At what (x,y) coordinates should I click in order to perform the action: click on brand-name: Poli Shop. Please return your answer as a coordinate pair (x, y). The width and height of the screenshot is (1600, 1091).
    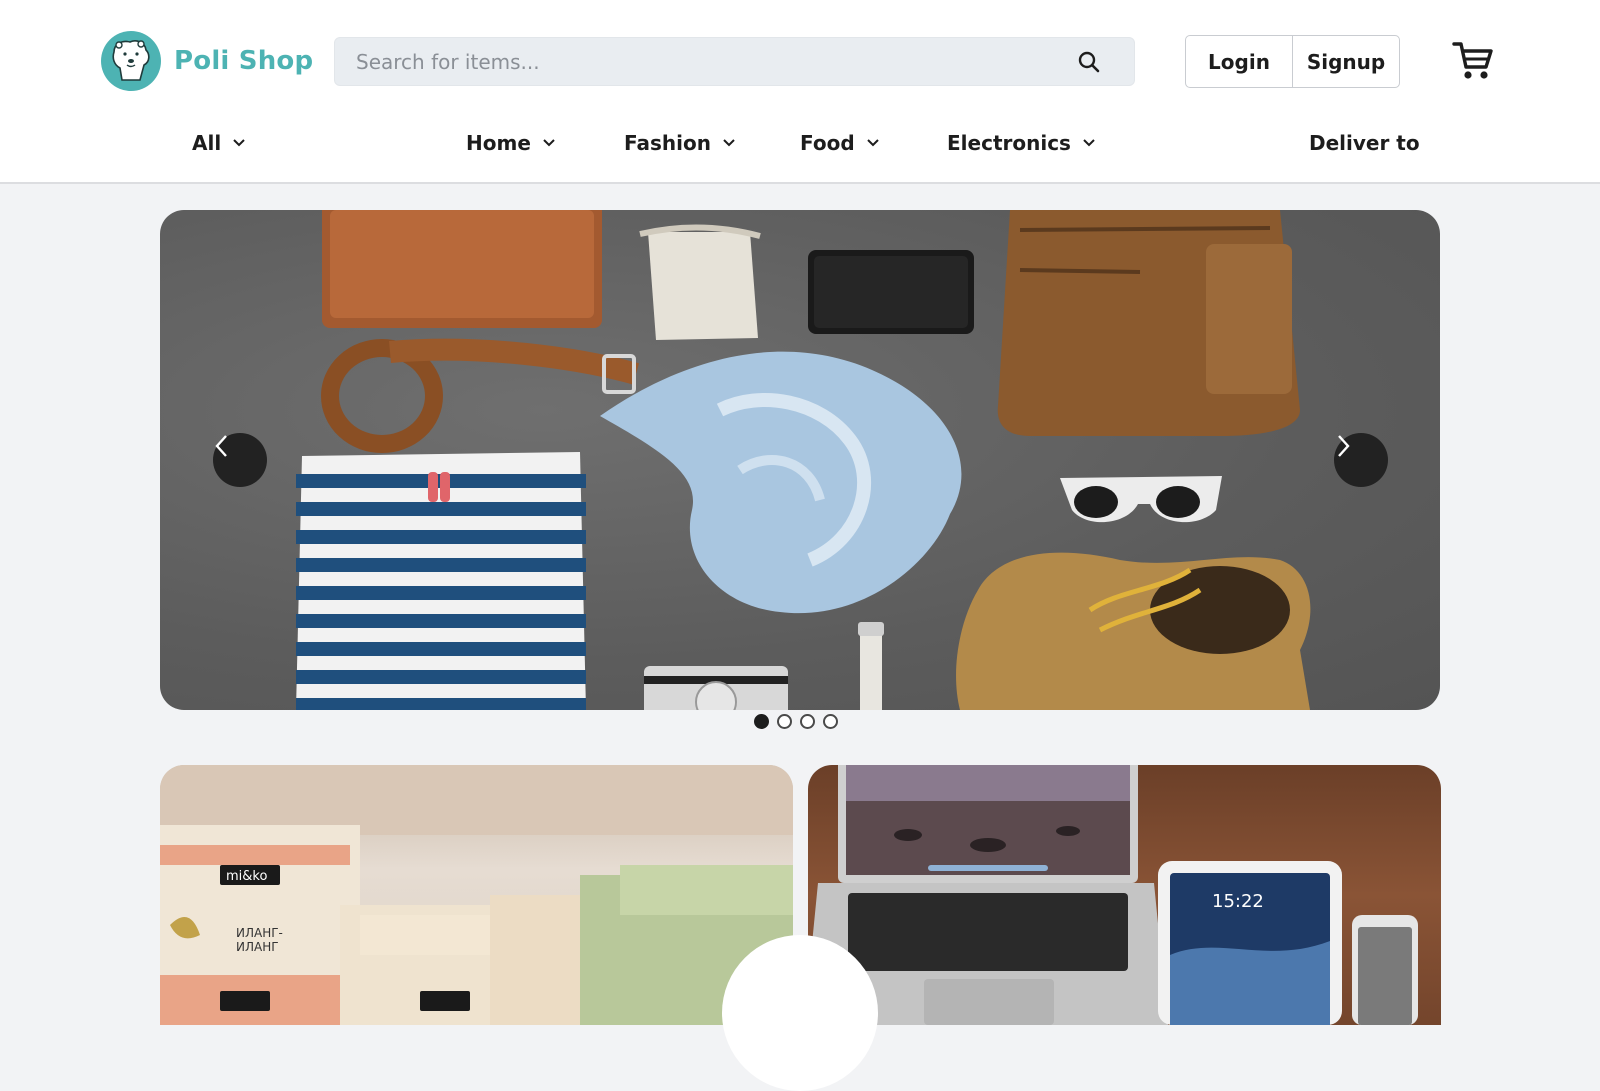
    Looking at the image, I should click on (244, 61).